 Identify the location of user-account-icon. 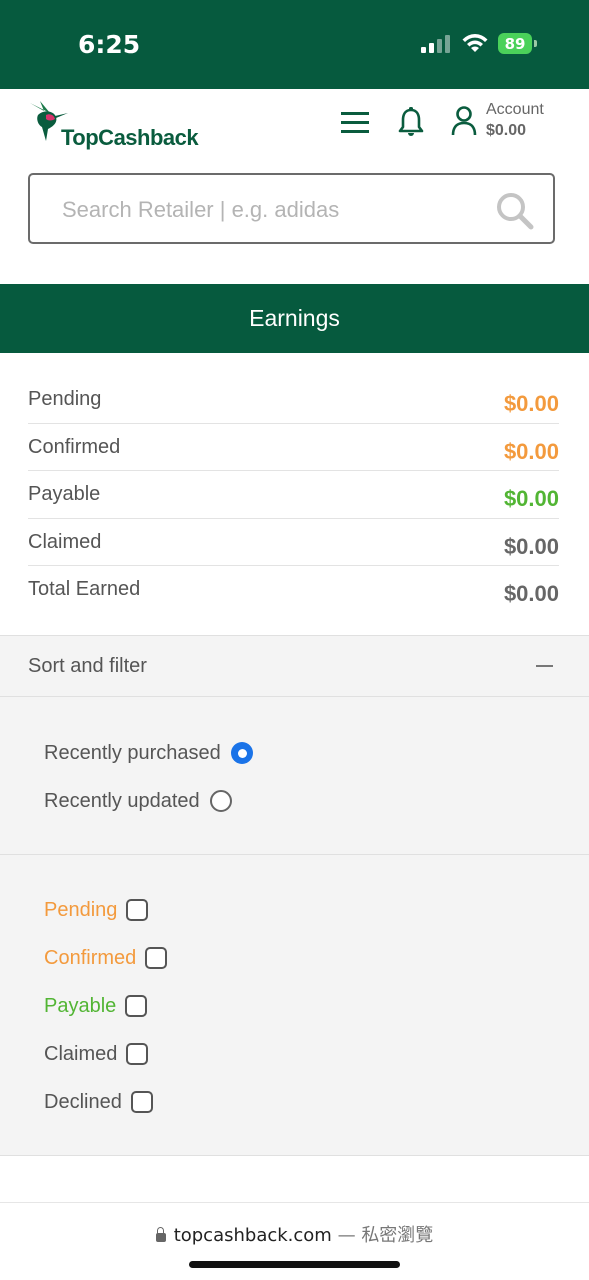
(464, 121).